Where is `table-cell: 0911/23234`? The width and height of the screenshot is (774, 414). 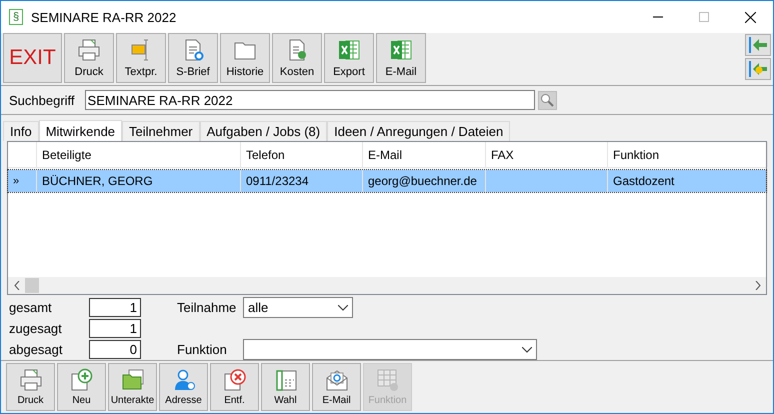
table-cell: 0911/23234 is located at coordinates (302, 181).